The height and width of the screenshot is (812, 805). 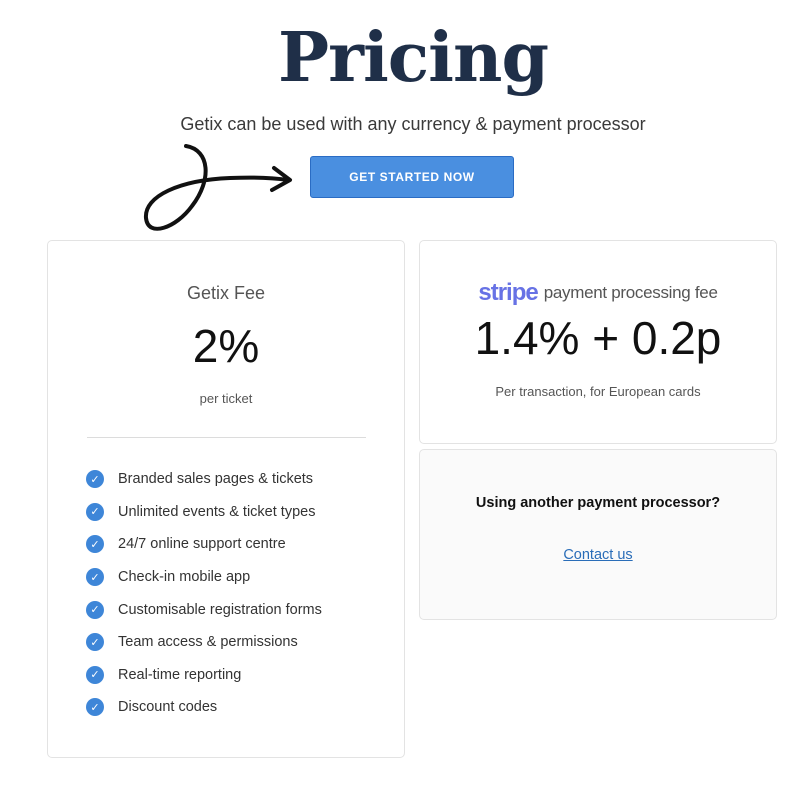 I want to click on feature-label: Discount codes, so click(x=168, y=707).